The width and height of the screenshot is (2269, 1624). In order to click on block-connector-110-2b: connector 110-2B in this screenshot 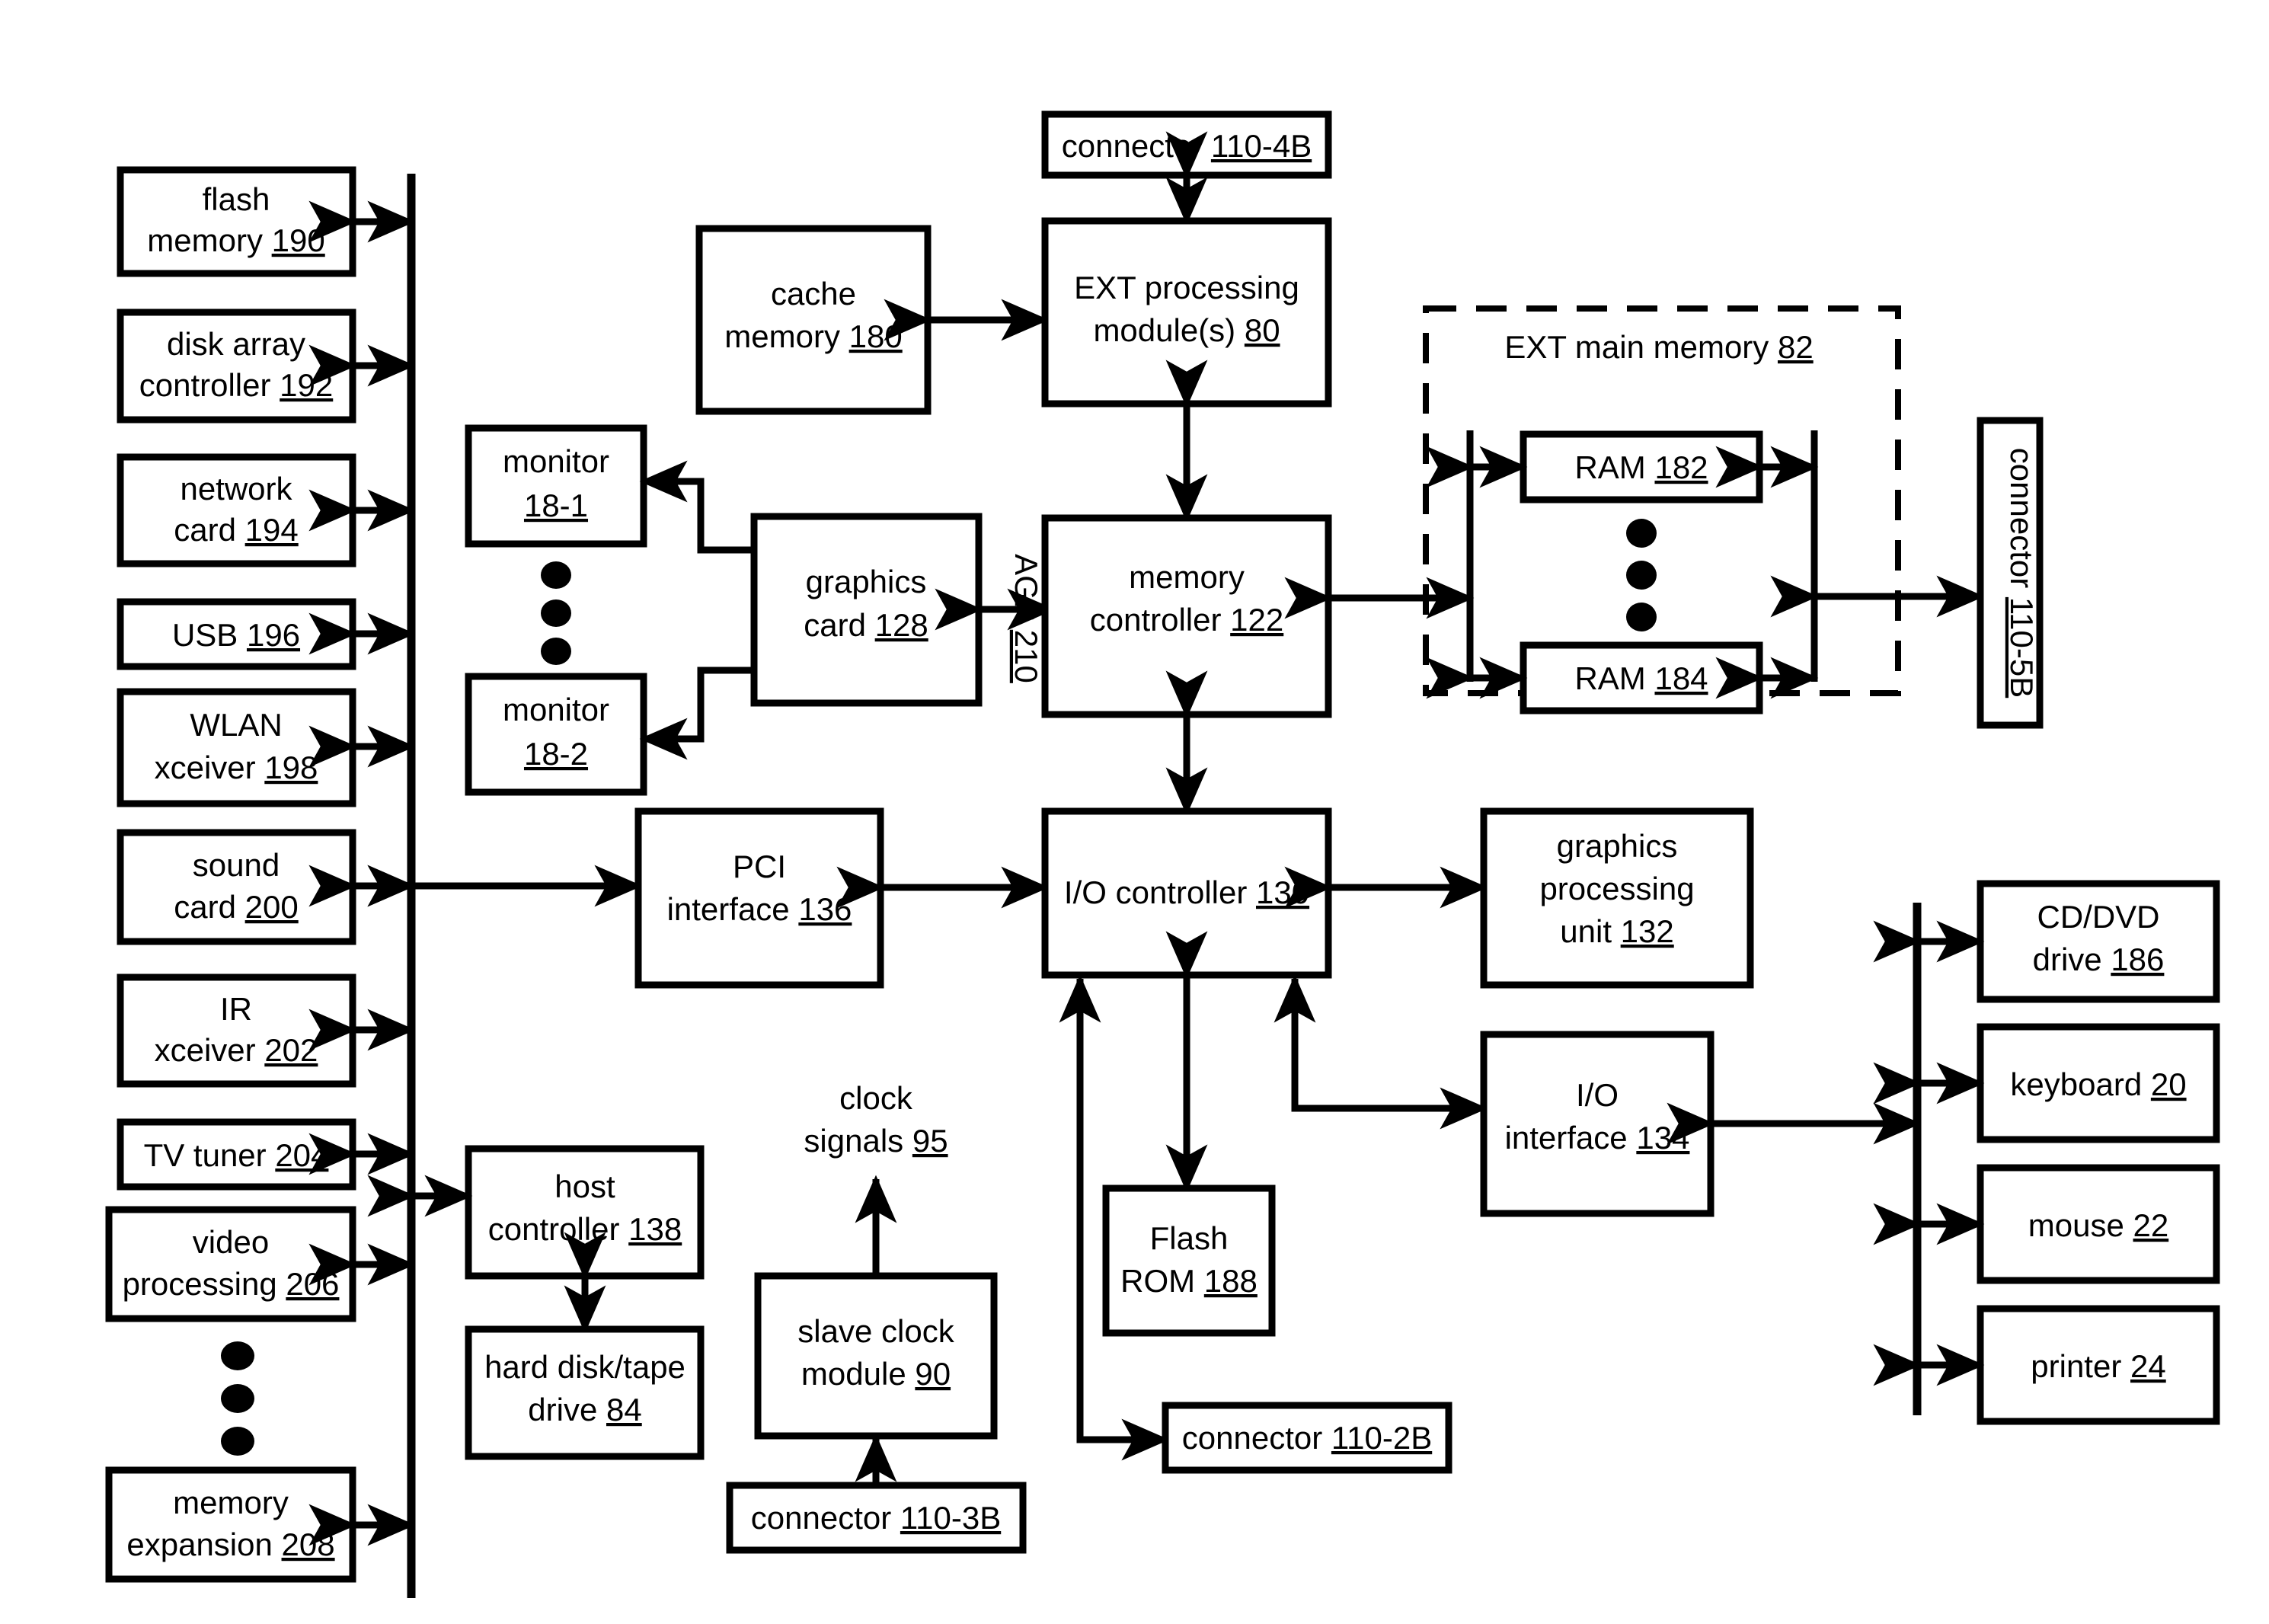, I will do `click(1307, 1438)`.